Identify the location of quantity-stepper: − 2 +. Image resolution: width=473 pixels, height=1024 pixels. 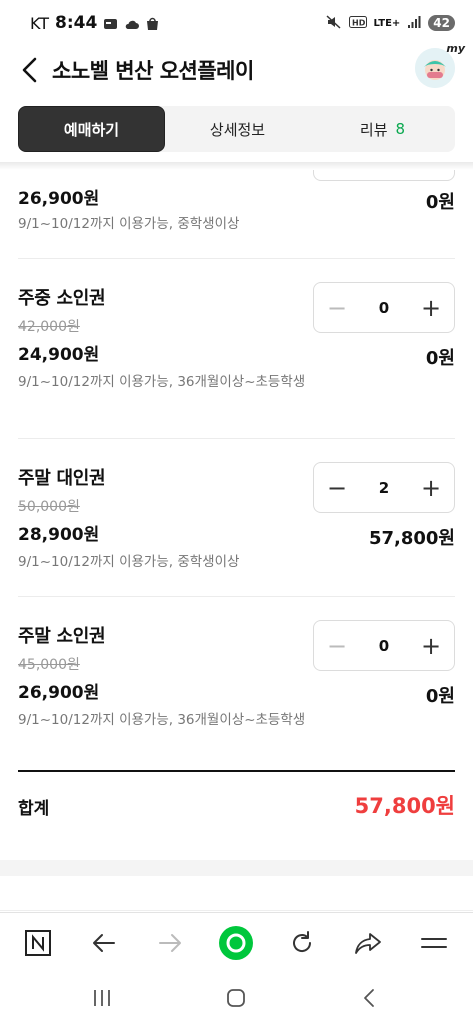
(384, 487).